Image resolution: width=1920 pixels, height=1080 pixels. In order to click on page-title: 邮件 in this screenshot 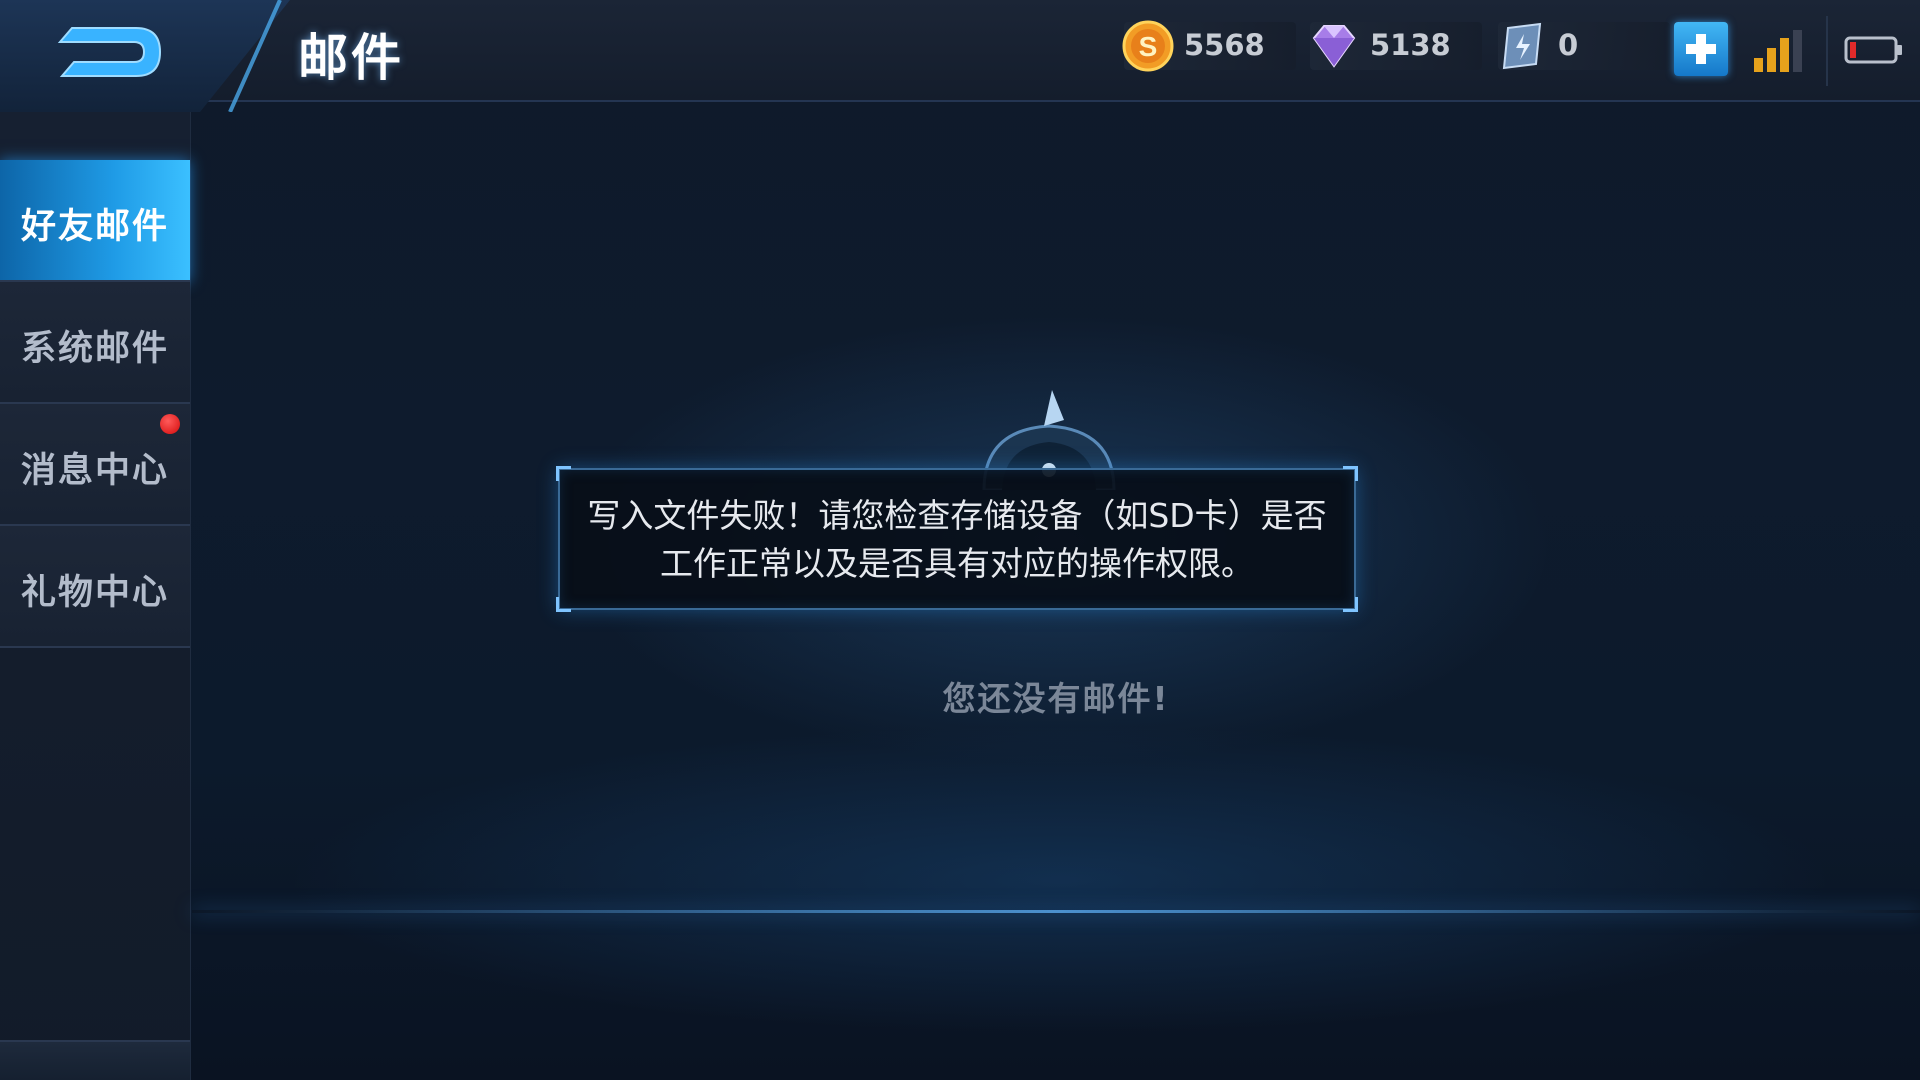, I will do `click(351, 58)`.